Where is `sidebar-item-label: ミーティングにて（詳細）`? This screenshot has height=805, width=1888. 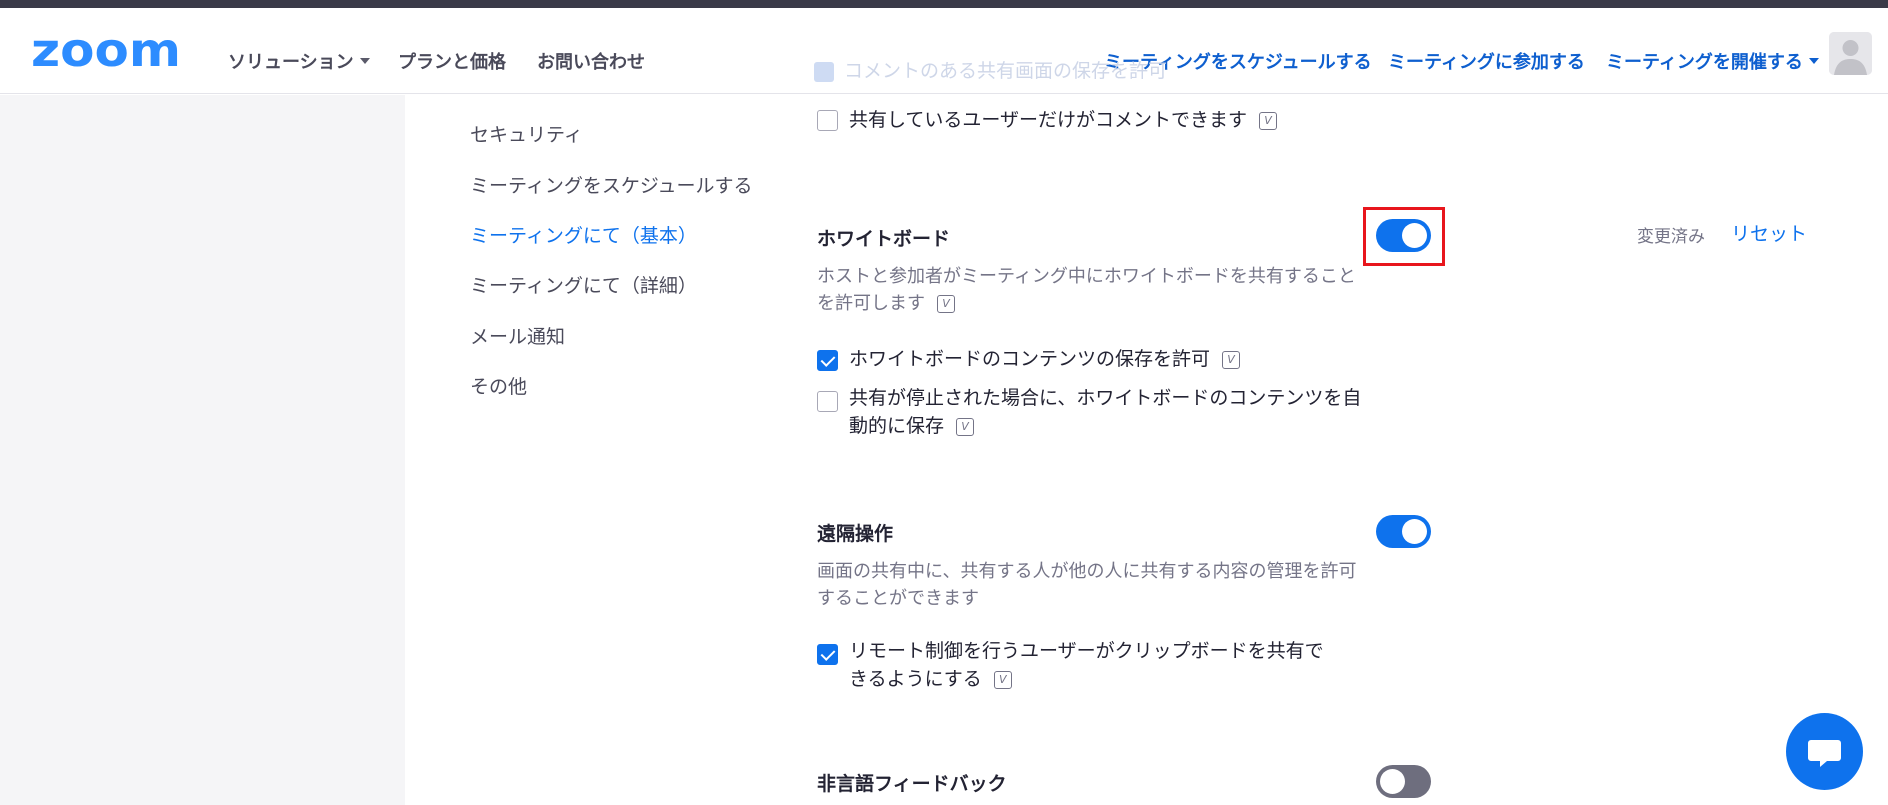
sidebar-item-label: ミーティングにて（詳細） is located at coordinates (583, 286).